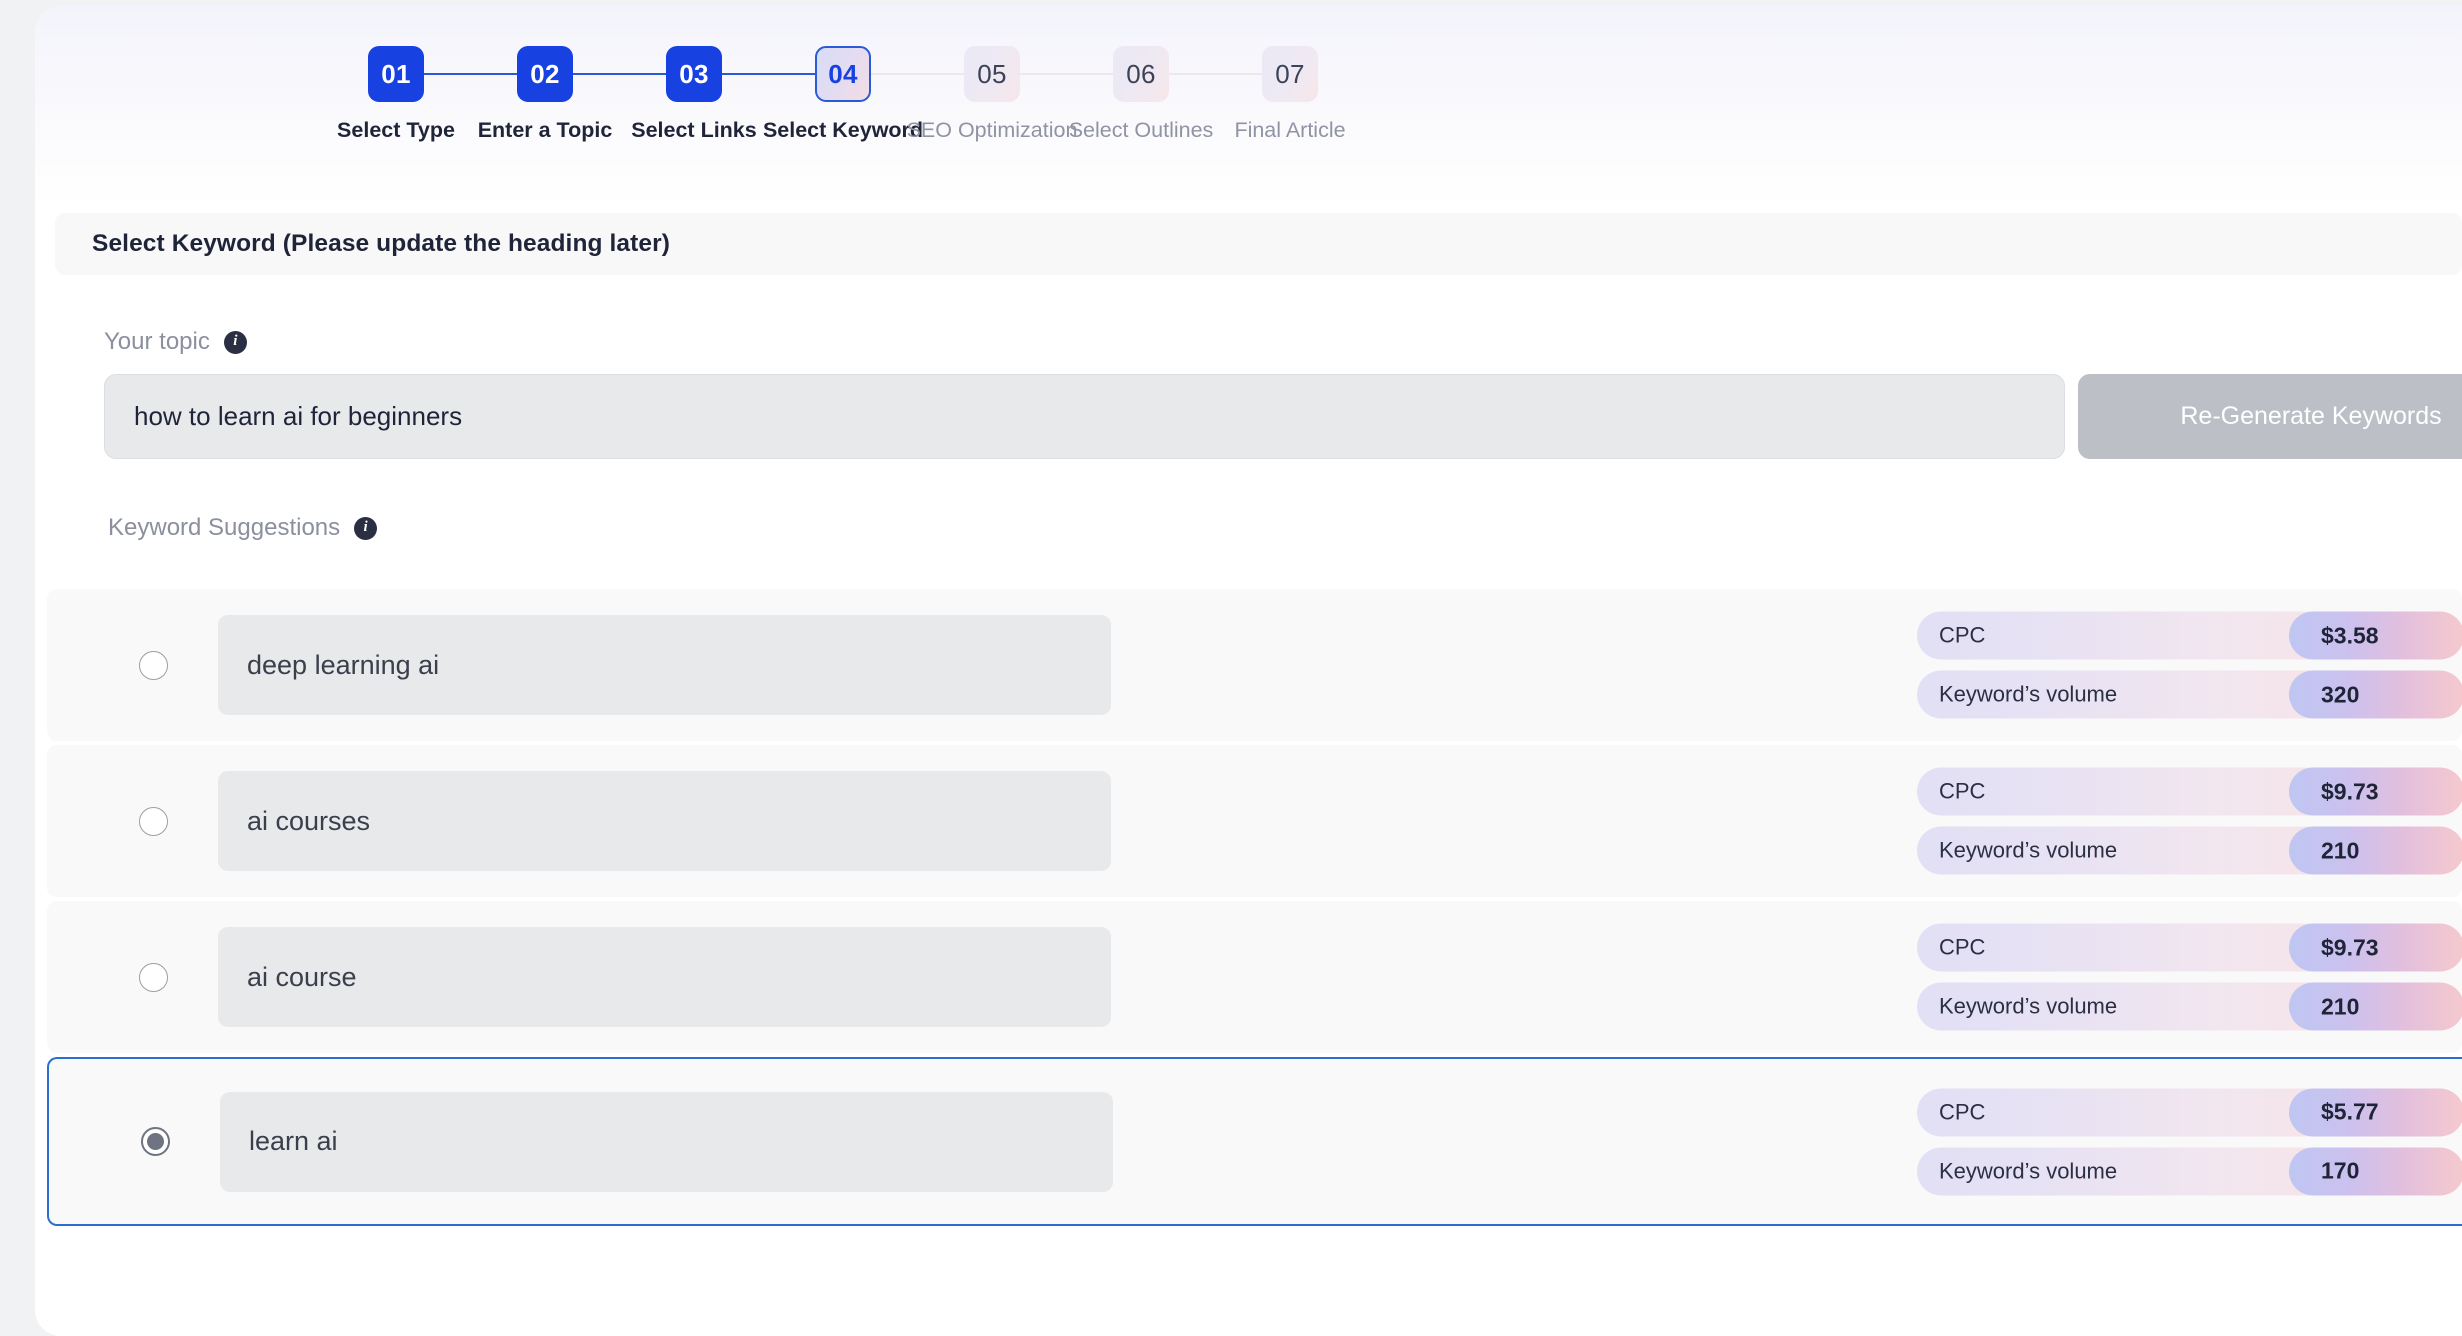 The height and width of the screenshot is (1336, 2462). Describe the element at coordinates (2189, 1141) in the screenshot. I see `keyword-metrics: CPC $5.77 Keyword’s volume 170` at that location.